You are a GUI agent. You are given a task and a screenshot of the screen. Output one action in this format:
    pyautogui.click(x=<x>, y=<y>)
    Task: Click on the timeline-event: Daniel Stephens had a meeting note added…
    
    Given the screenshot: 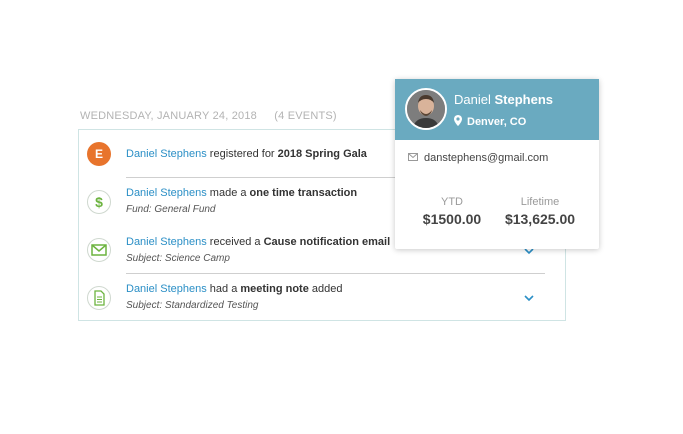 What is the action you would take?
    pyautogui.click(x=322, y=298)
    